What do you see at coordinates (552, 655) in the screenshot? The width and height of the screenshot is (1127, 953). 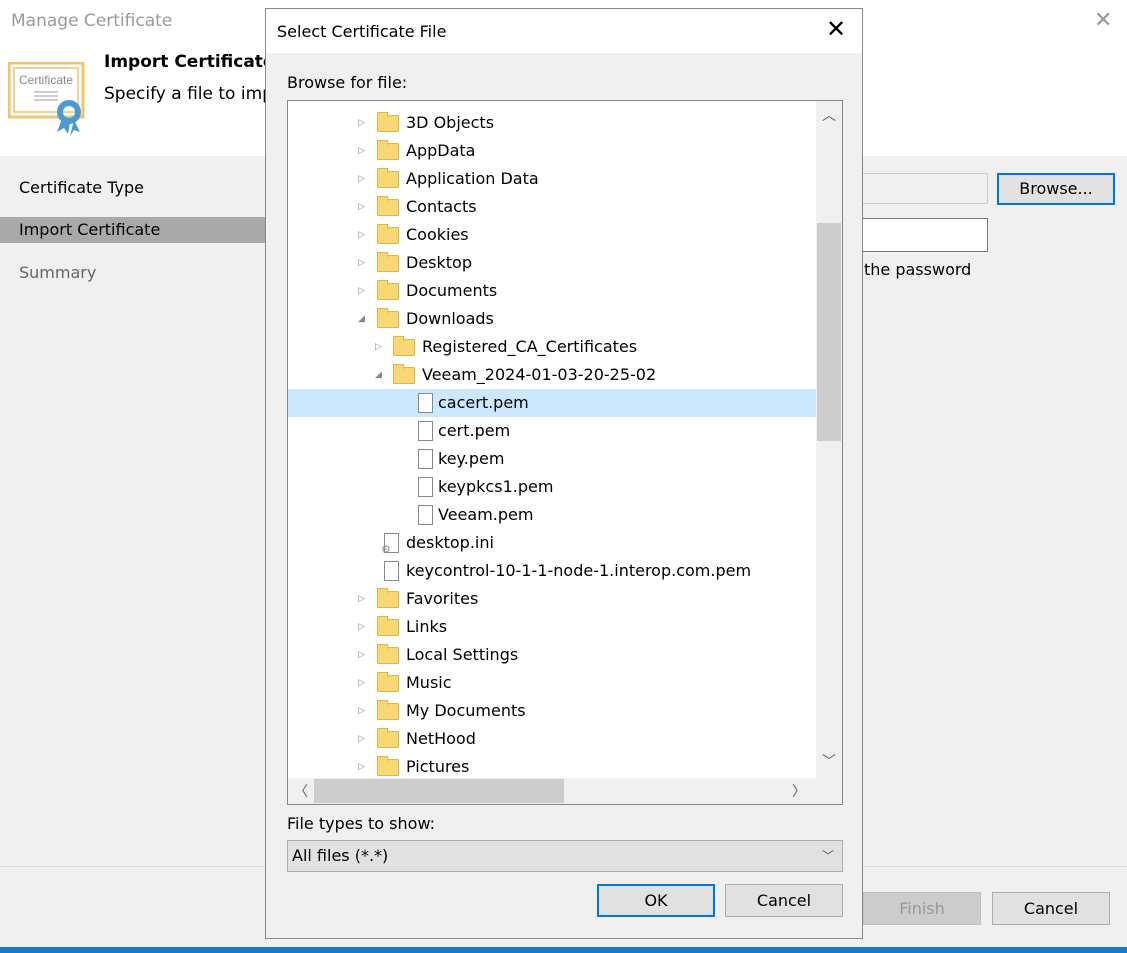 I see `tree-folder: ▷ Local Settings` at bounding box center [552, 655].